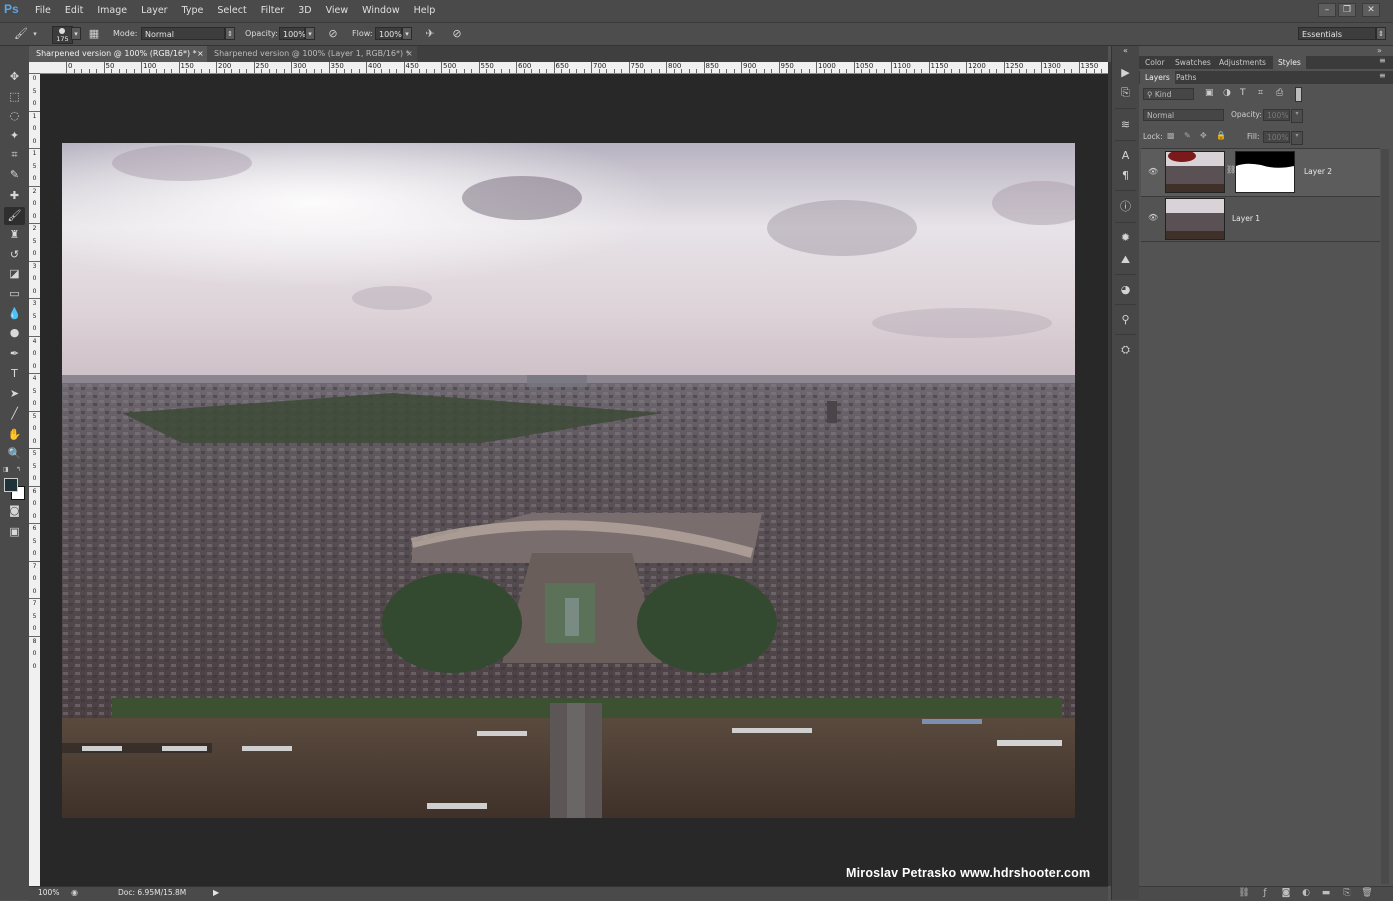 This screenshot has width=1393, height=901. What do you see at coordinates (1306, 893) in the screenshot?
I see `adjustment-layer-icon: ◐` at bounding box center [1306, 893].